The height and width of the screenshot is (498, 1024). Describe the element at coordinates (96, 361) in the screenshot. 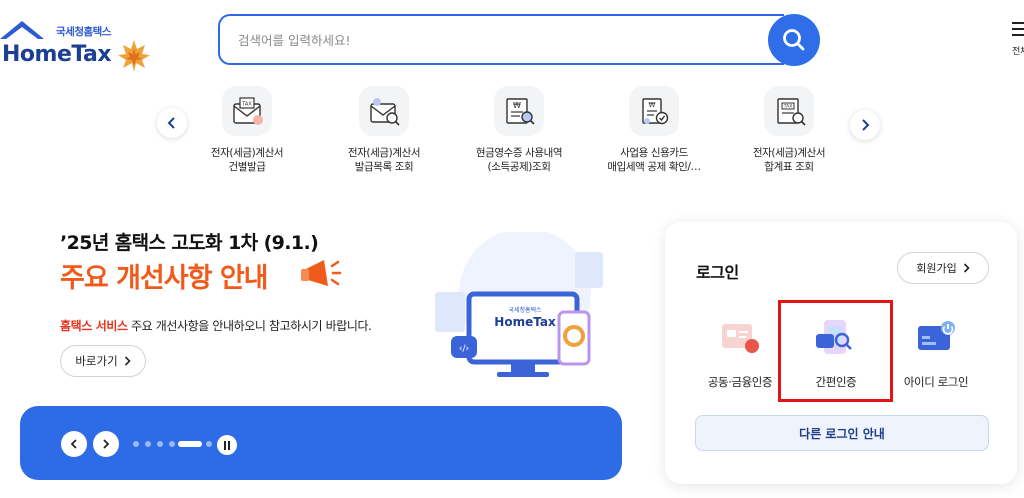

I see `goto-label: 바로가기` at that location.